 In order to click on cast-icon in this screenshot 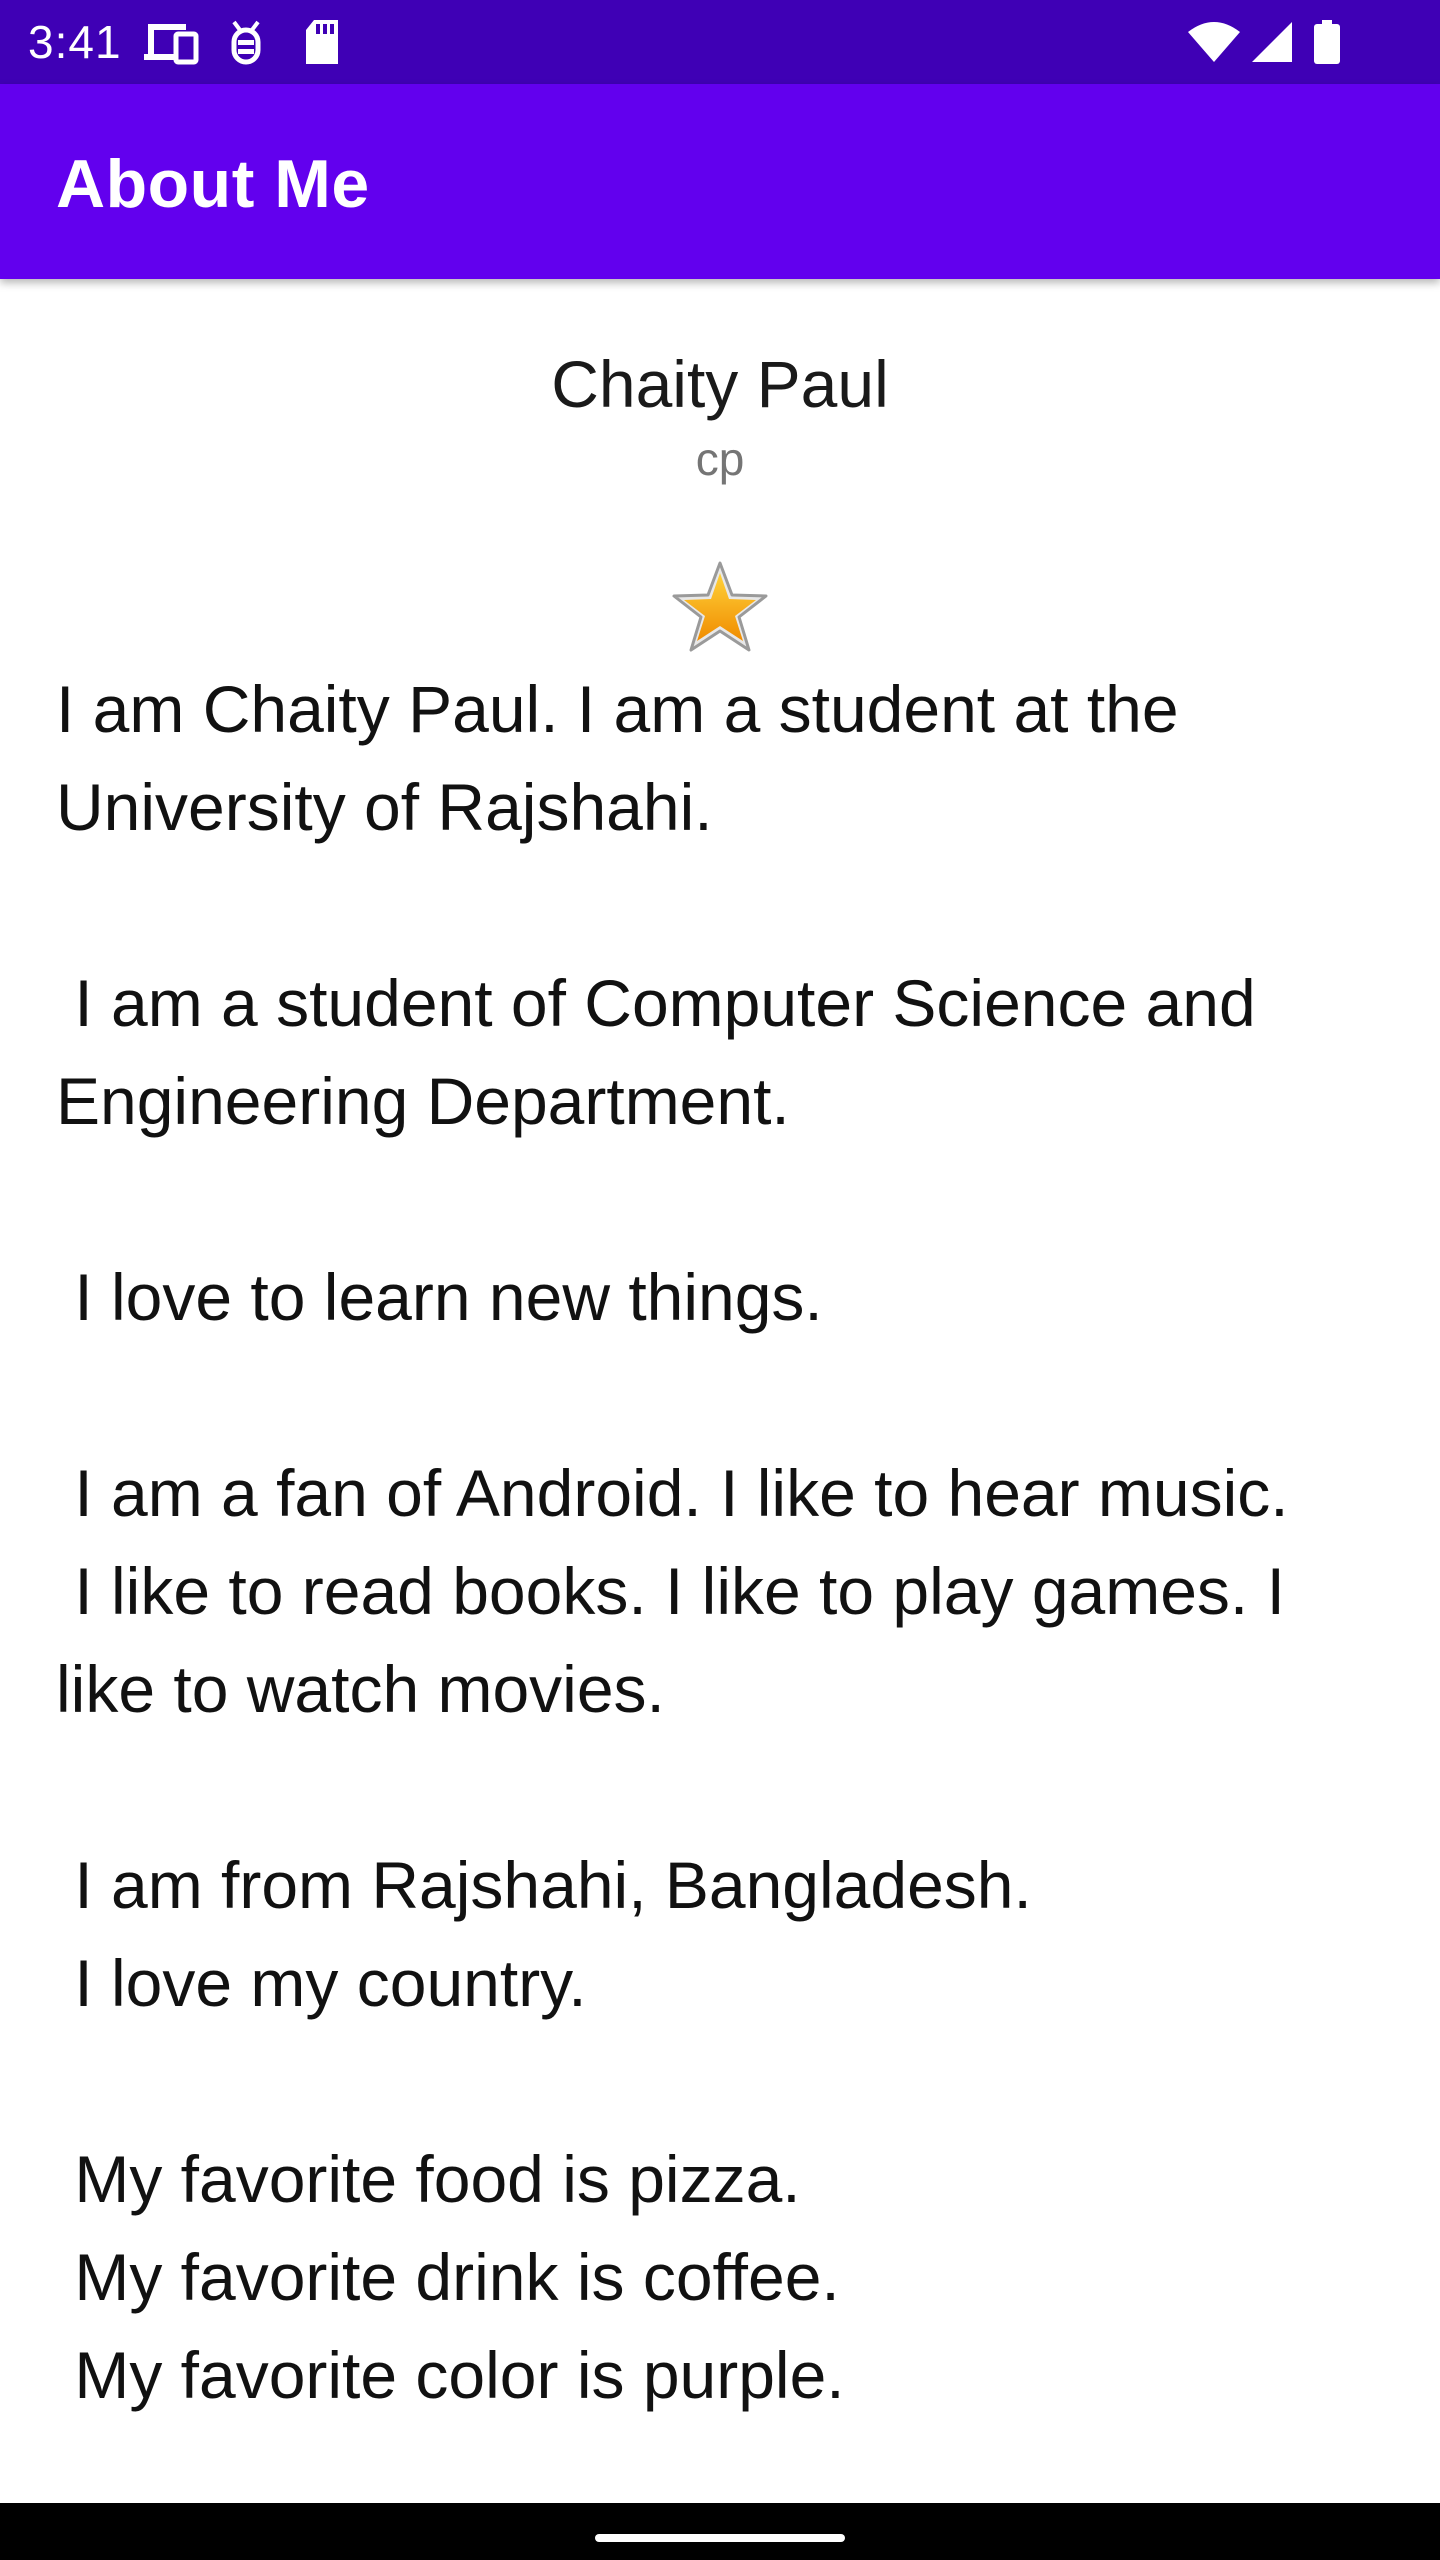, I will do `click(171, 44)`.